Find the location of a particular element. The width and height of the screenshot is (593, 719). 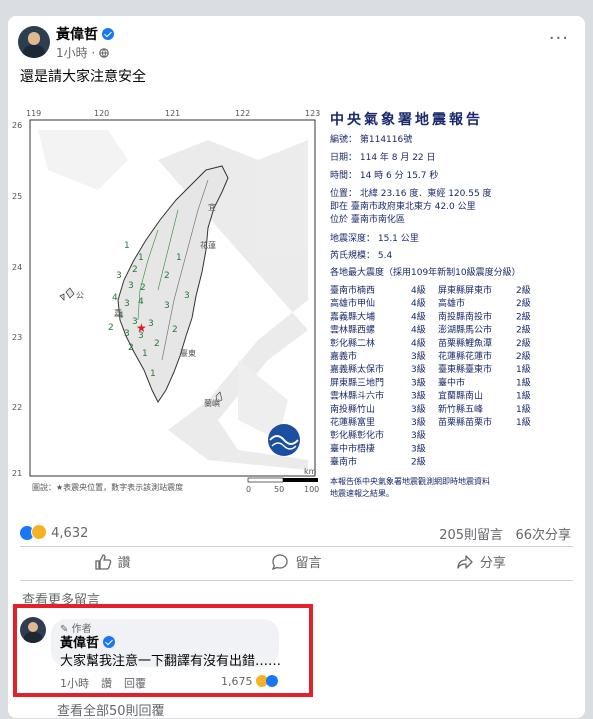

like-reaction-icon is located at coordinates (272, 681).